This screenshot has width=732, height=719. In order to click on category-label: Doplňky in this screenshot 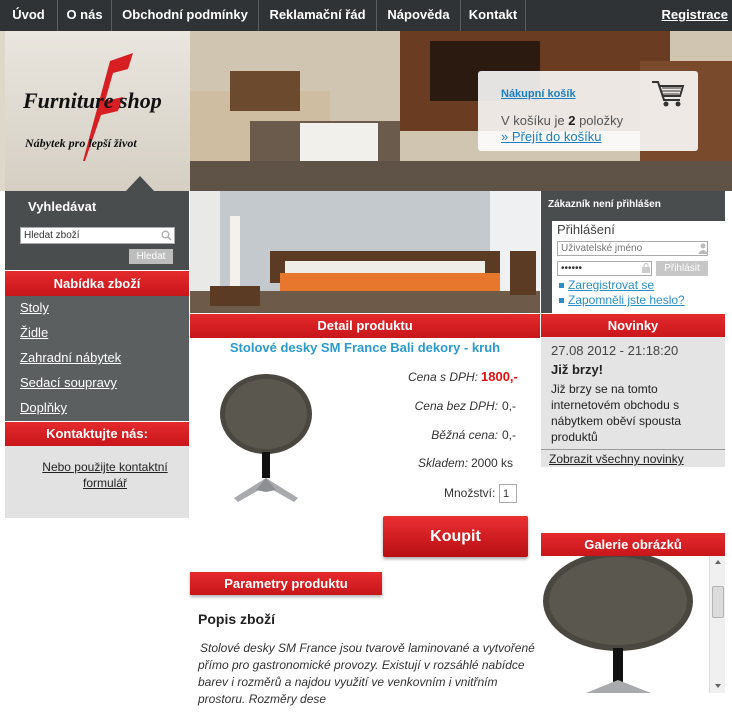, I will do `click(43, 407)`.